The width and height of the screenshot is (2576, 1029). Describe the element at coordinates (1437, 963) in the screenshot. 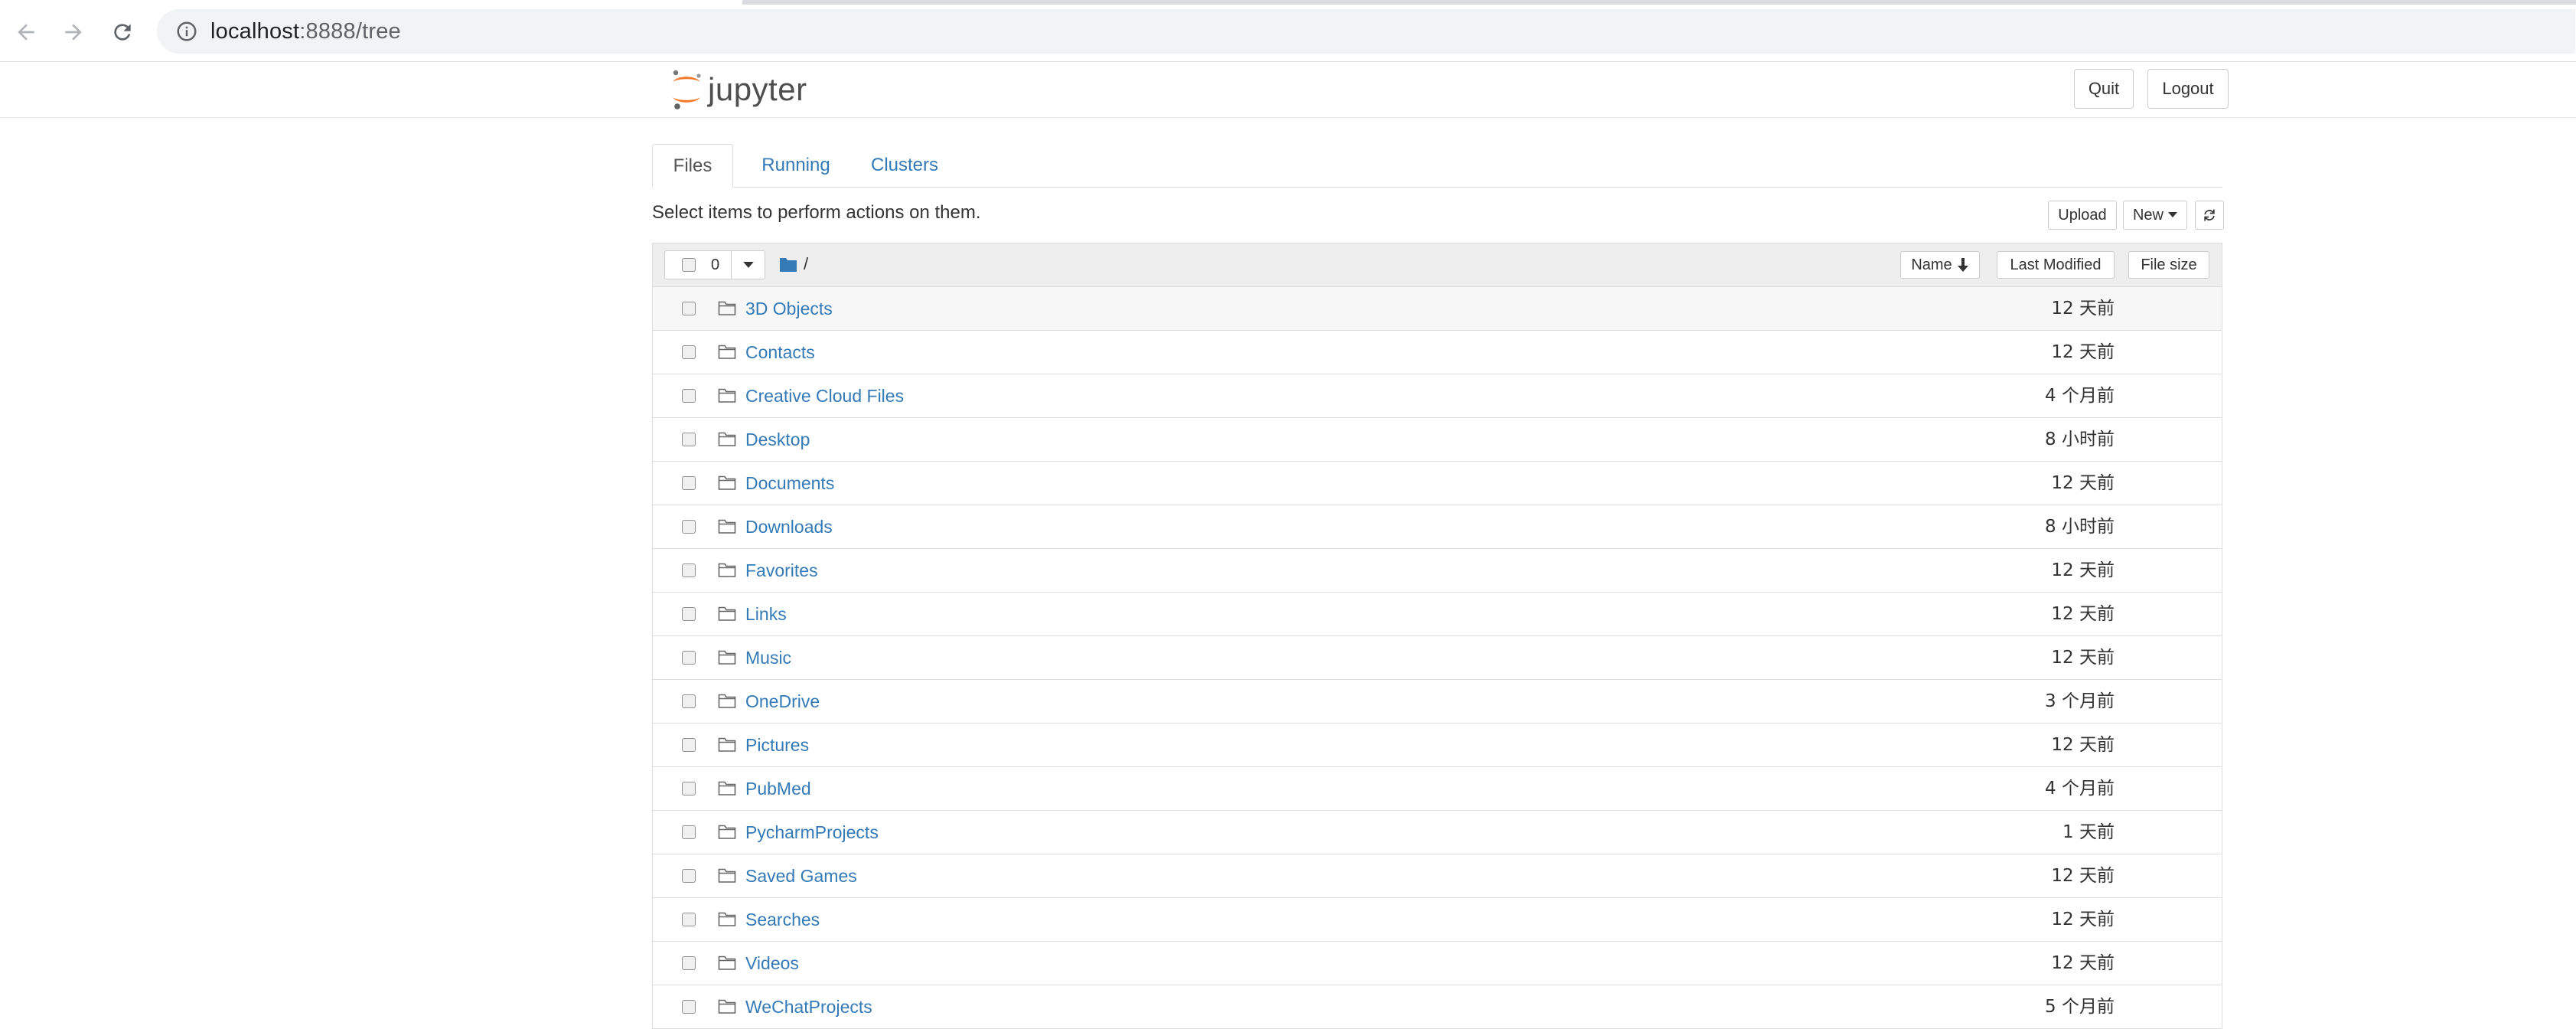

I see `list-item: Videos 12 天前` at that location.